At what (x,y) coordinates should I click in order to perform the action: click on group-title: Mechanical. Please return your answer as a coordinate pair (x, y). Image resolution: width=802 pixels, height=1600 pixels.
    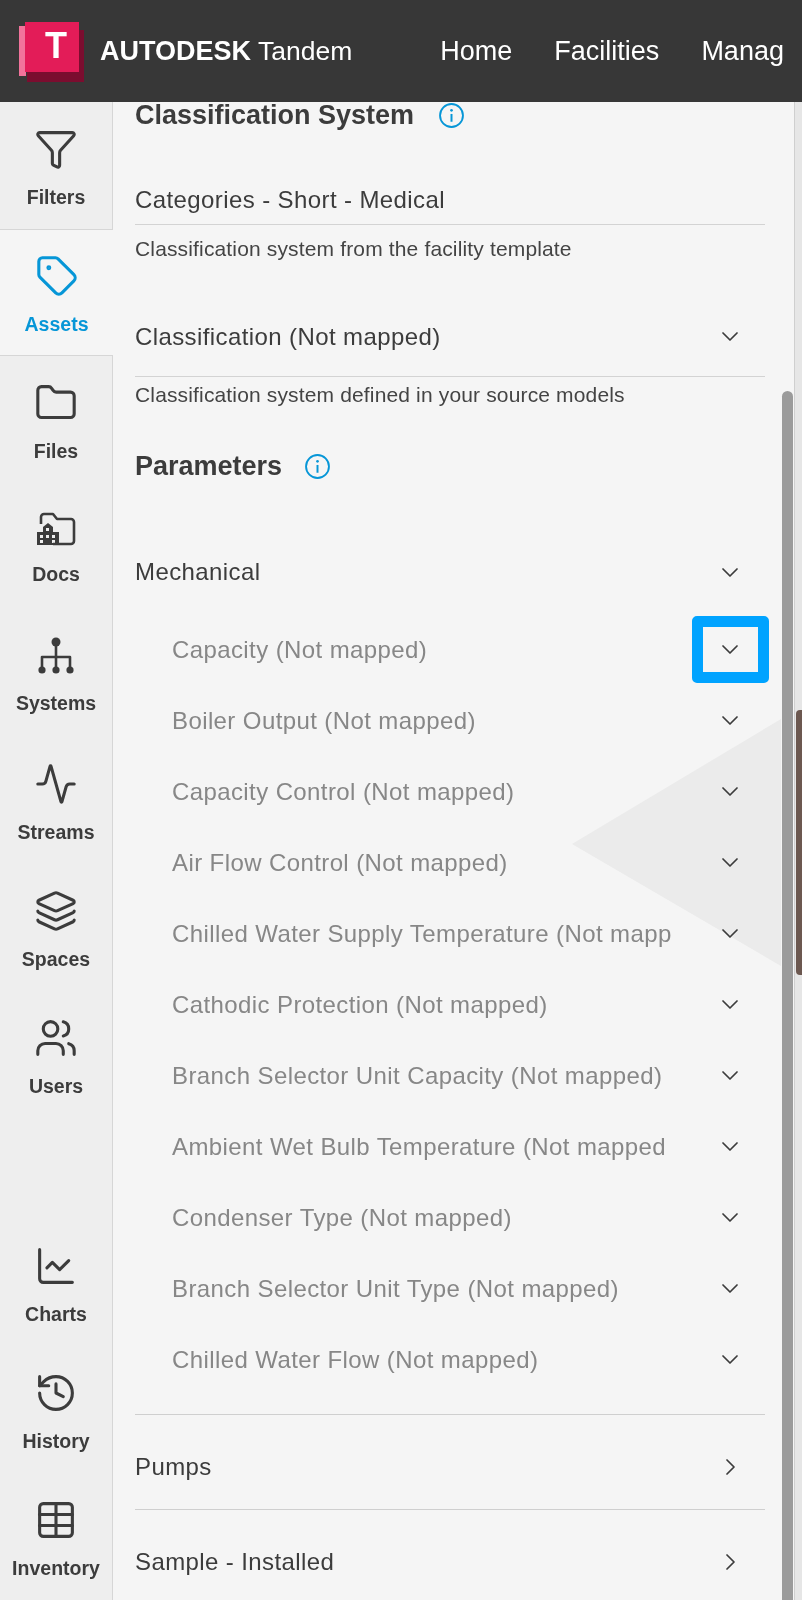
    Looking at the image, I should click on (198, 572).